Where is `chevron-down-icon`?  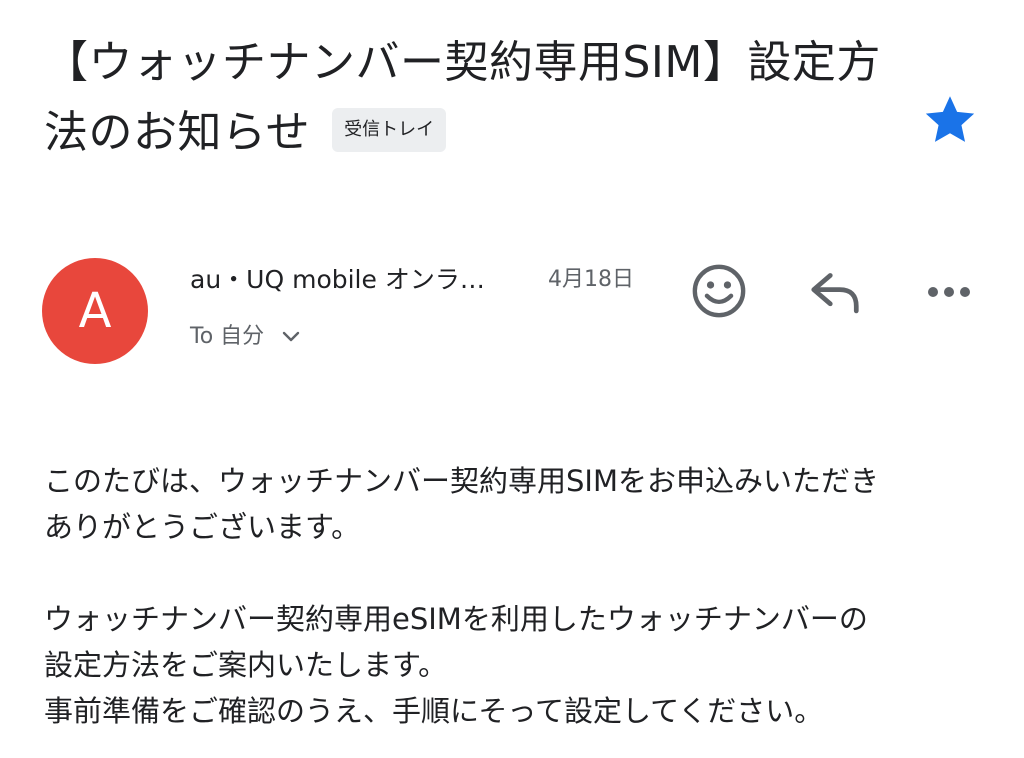 chevron-down-icon is located at coordinates (291, 336).